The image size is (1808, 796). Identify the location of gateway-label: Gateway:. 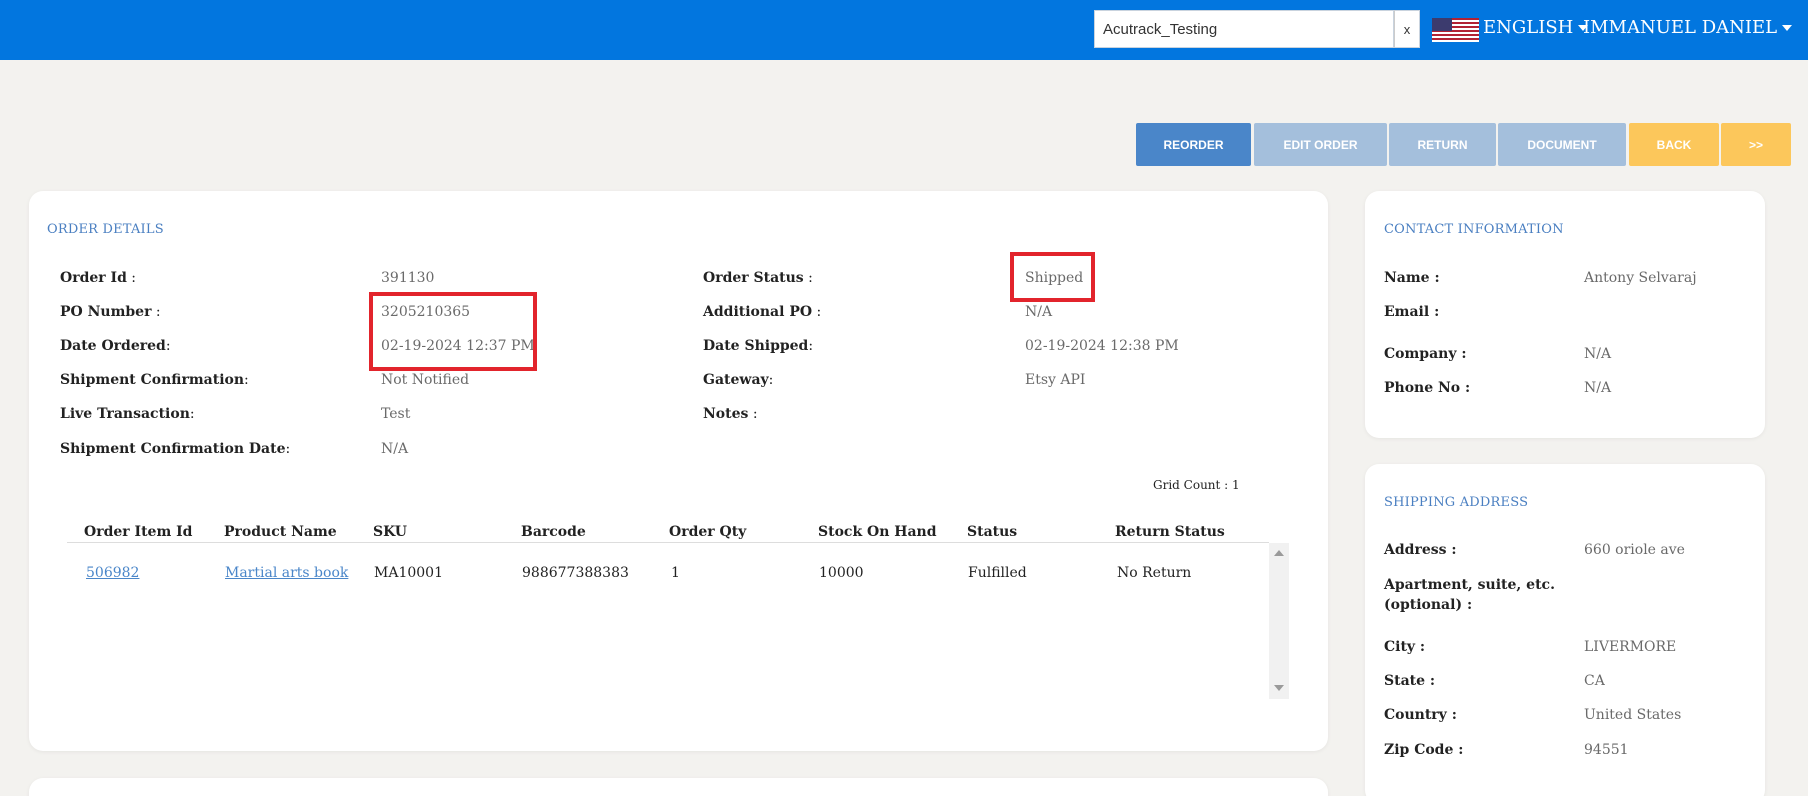
(738, 380).